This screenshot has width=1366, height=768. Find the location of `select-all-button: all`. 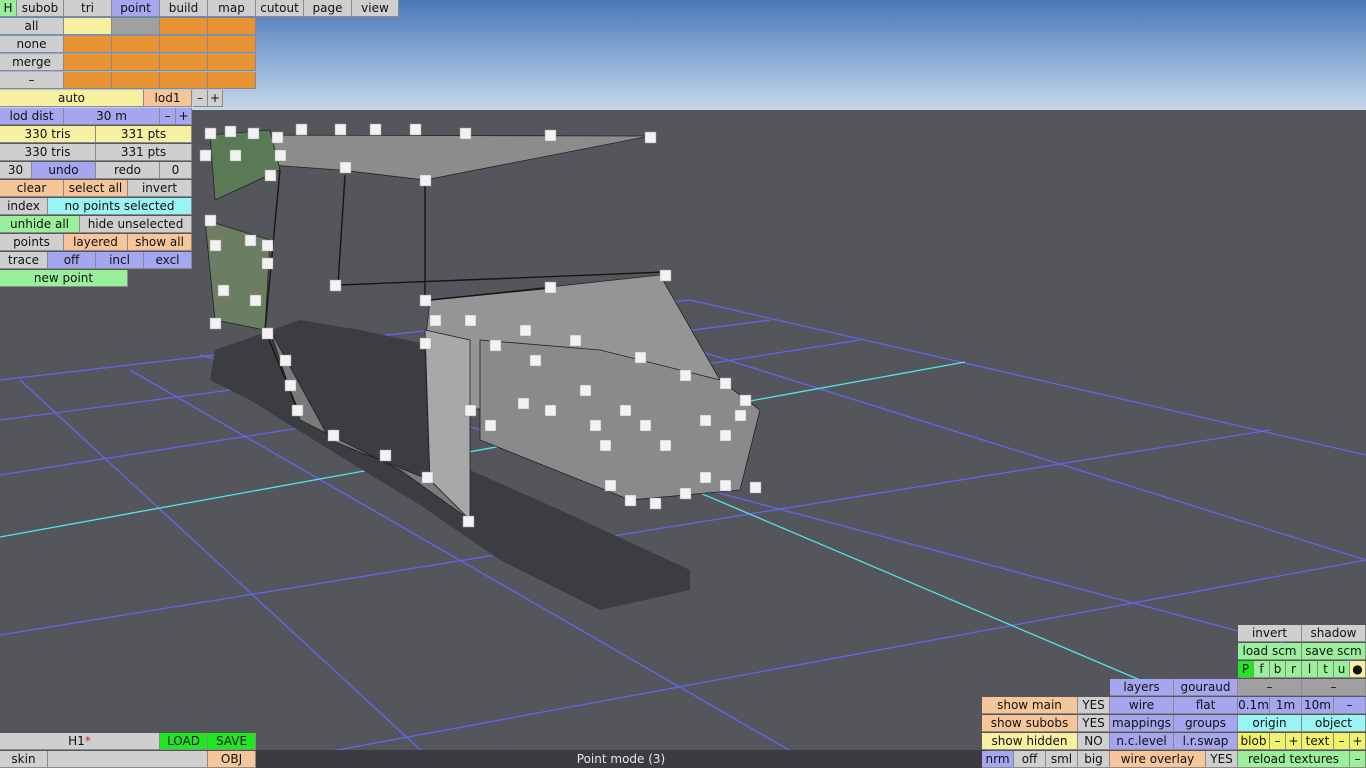

select-all-button: all is located at coordinates (32, 26).